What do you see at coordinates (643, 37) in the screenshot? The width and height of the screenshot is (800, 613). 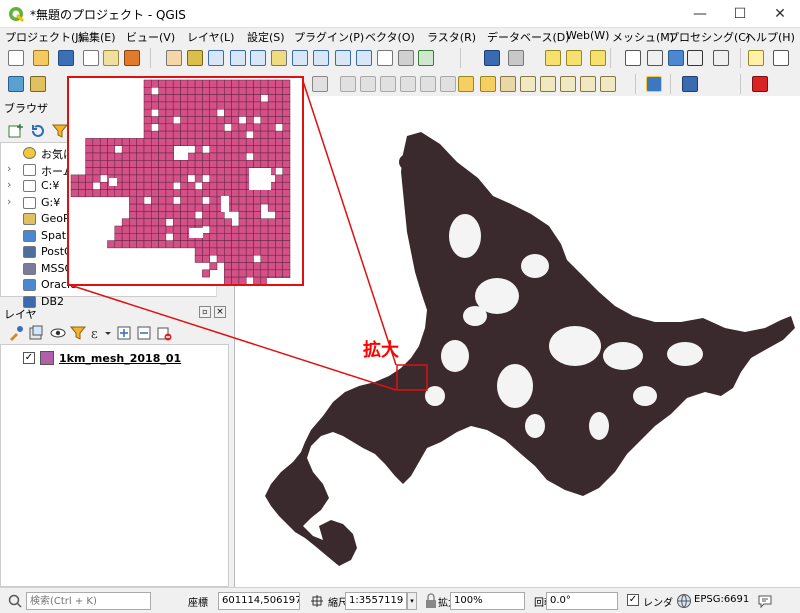 I see `menu-item-10: メッシュ(M)` at bounding box center [643, 37].